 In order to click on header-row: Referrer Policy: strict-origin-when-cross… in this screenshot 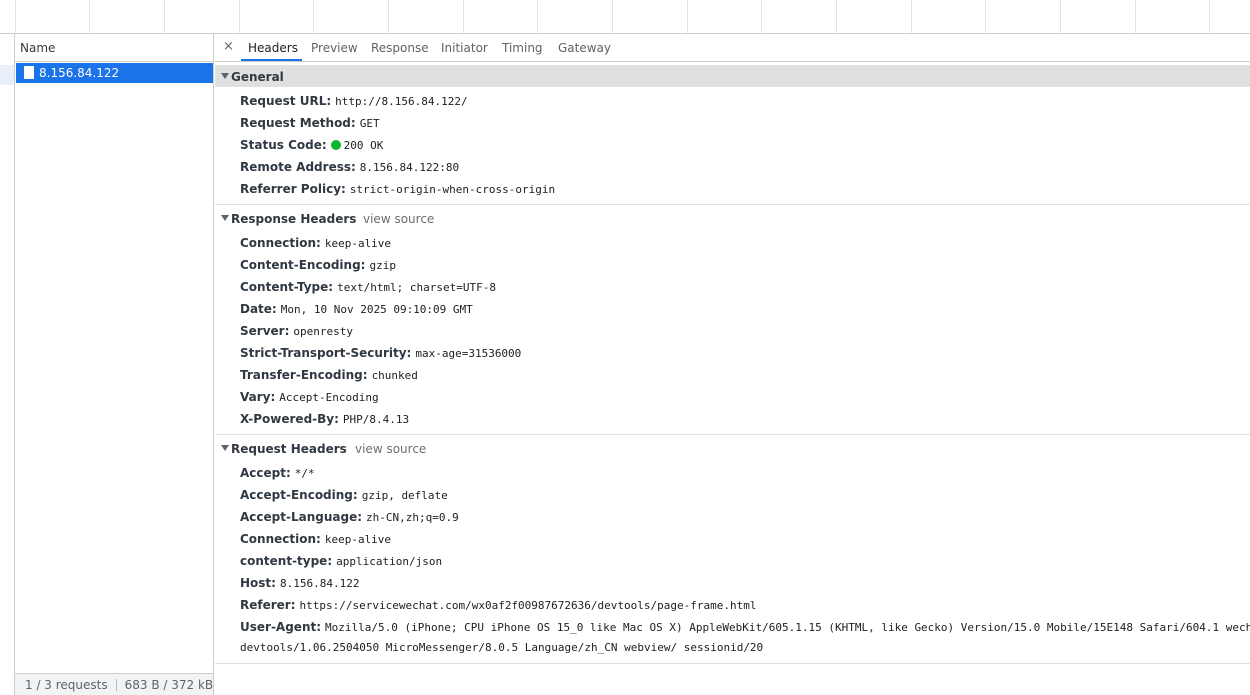, I will do `click(397, 191)`.